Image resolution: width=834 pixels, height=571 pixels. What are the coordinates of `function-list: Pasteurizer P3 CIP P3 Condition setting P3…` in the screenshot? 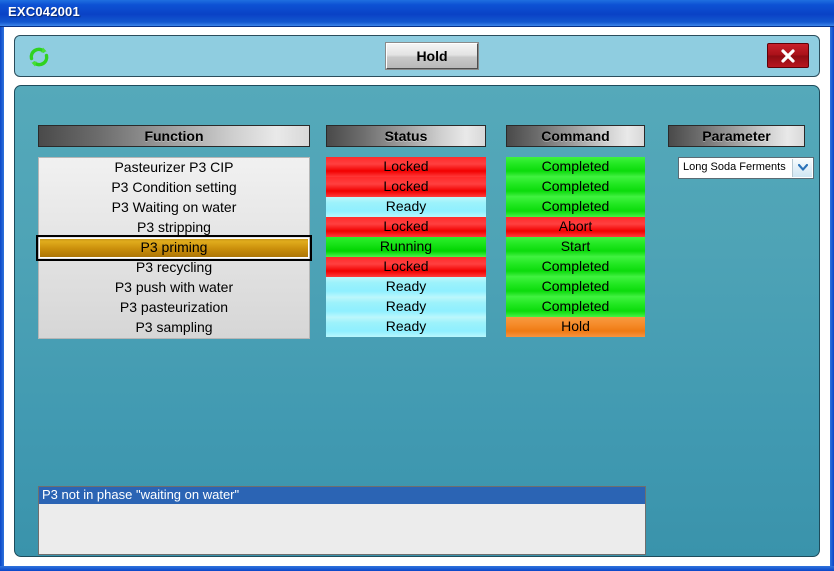 It's located at (174, 248).